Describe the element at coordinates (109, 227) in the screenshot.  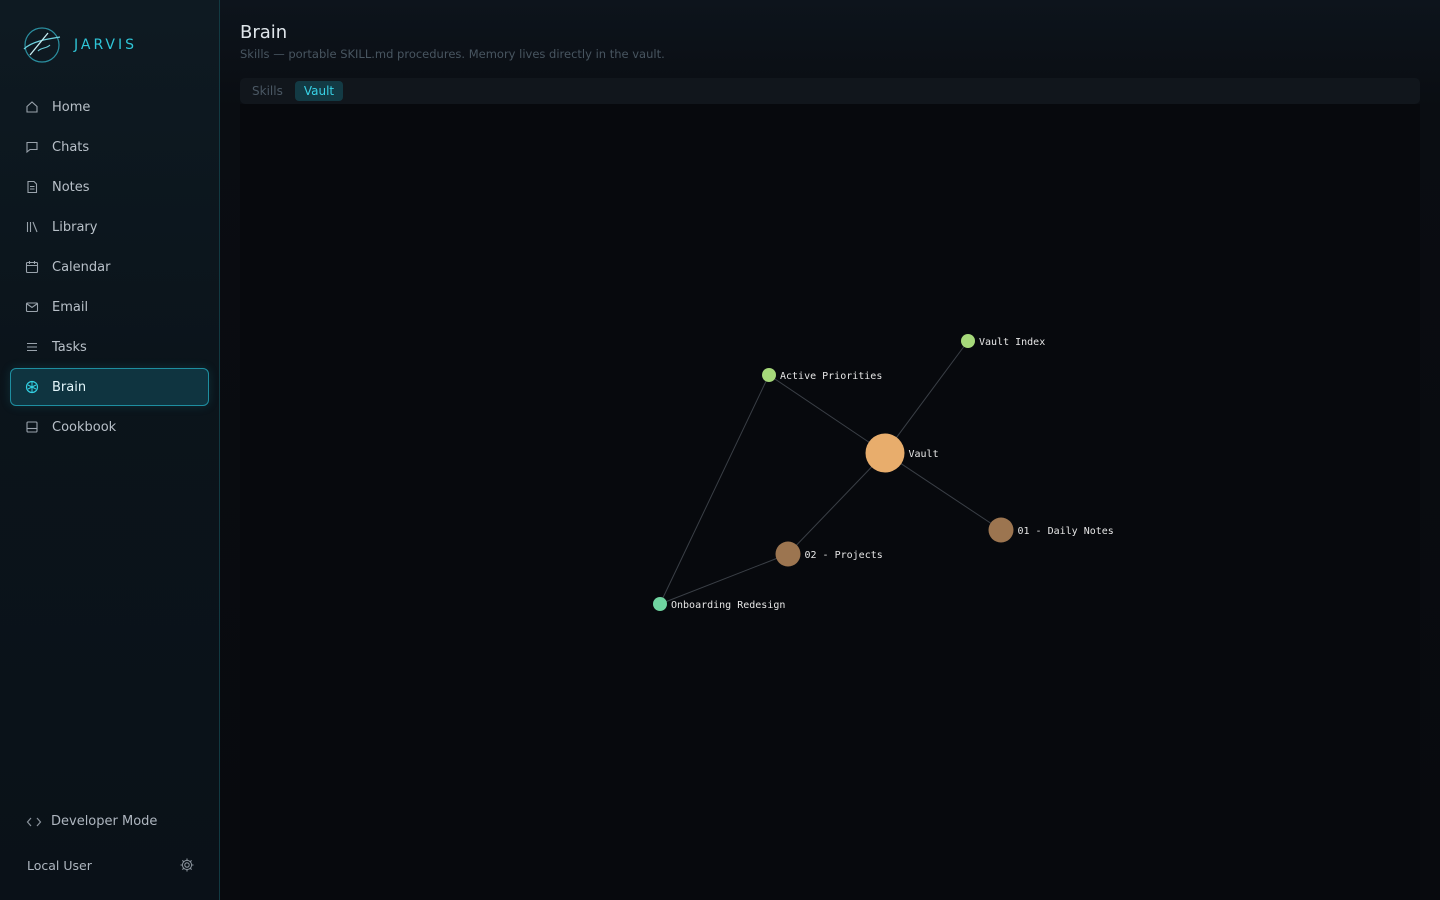
I see `sidebar-item-library: Library` at that location.